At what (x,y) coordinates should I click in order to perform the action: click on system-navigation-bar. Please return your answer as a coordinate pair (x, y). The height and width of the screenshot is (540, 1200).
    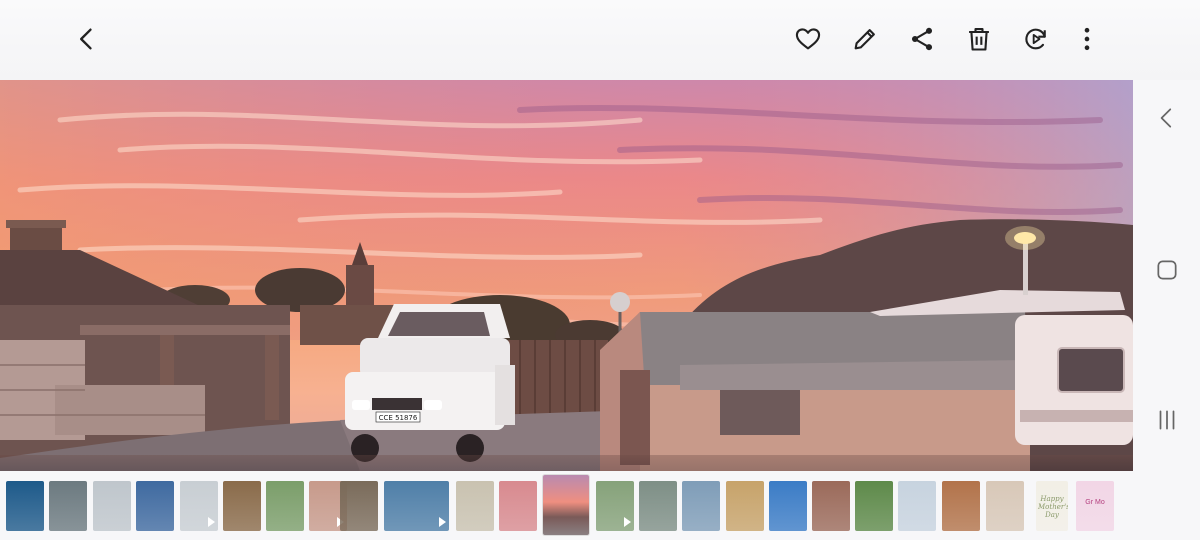
    Looking at the image, I should click on (1166, 275).